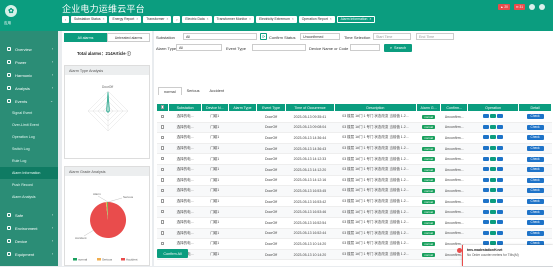 The width and height of the screenshot is (553, 267). What do you see at coordinates (29, 49) in the screenshot?
I see `sidebar-item: Overview ›` at bounding box center [29, 49].